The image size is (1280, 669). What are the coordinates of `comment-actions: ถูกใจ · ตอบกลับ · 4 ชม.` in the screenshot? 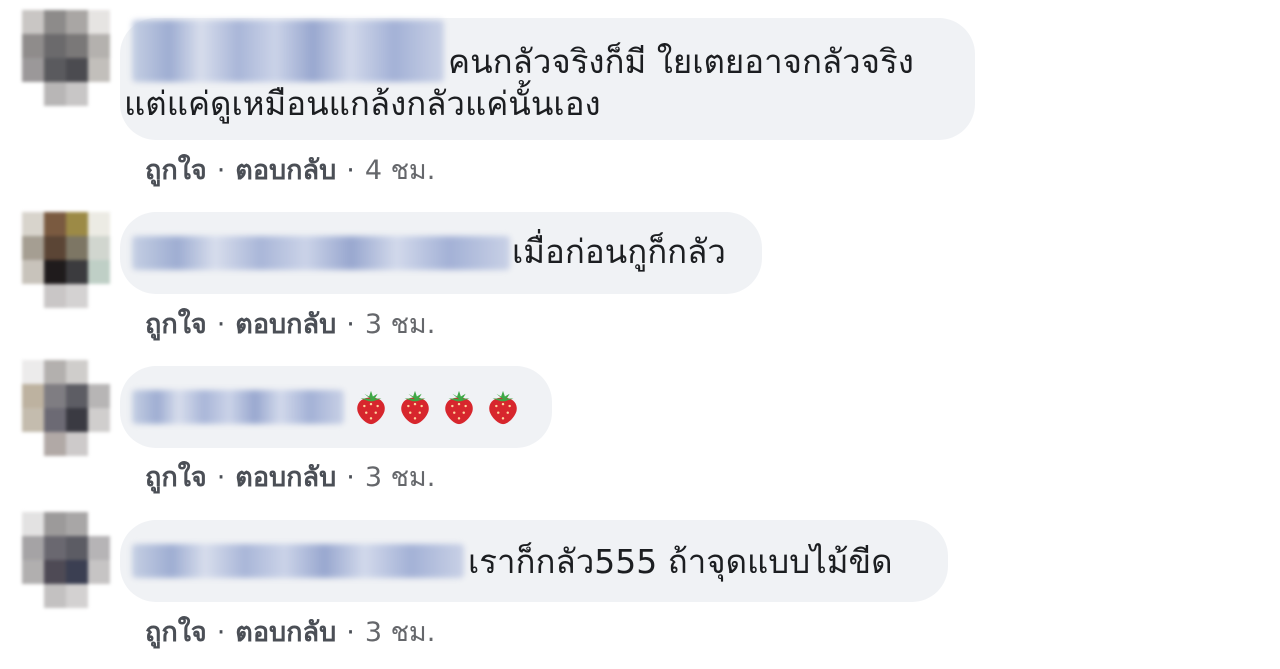 It's located at (290, 169).